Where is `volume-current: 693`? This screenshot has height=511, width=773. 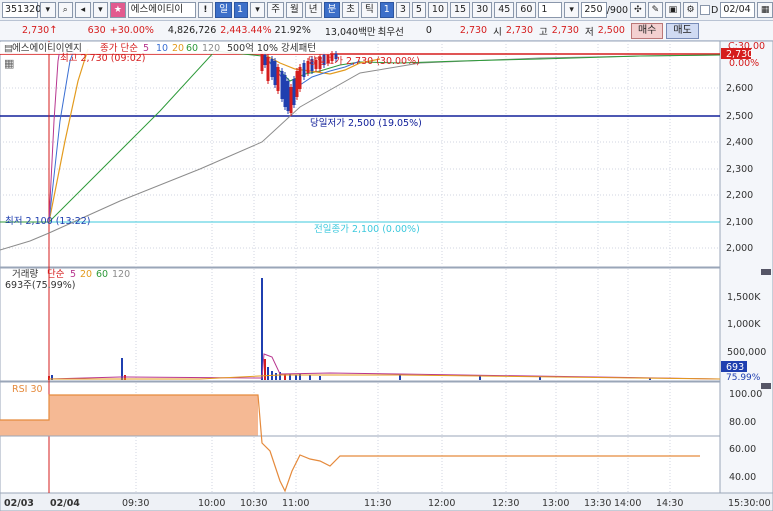 volume-current: 693 is located at coordinates (735, 367).